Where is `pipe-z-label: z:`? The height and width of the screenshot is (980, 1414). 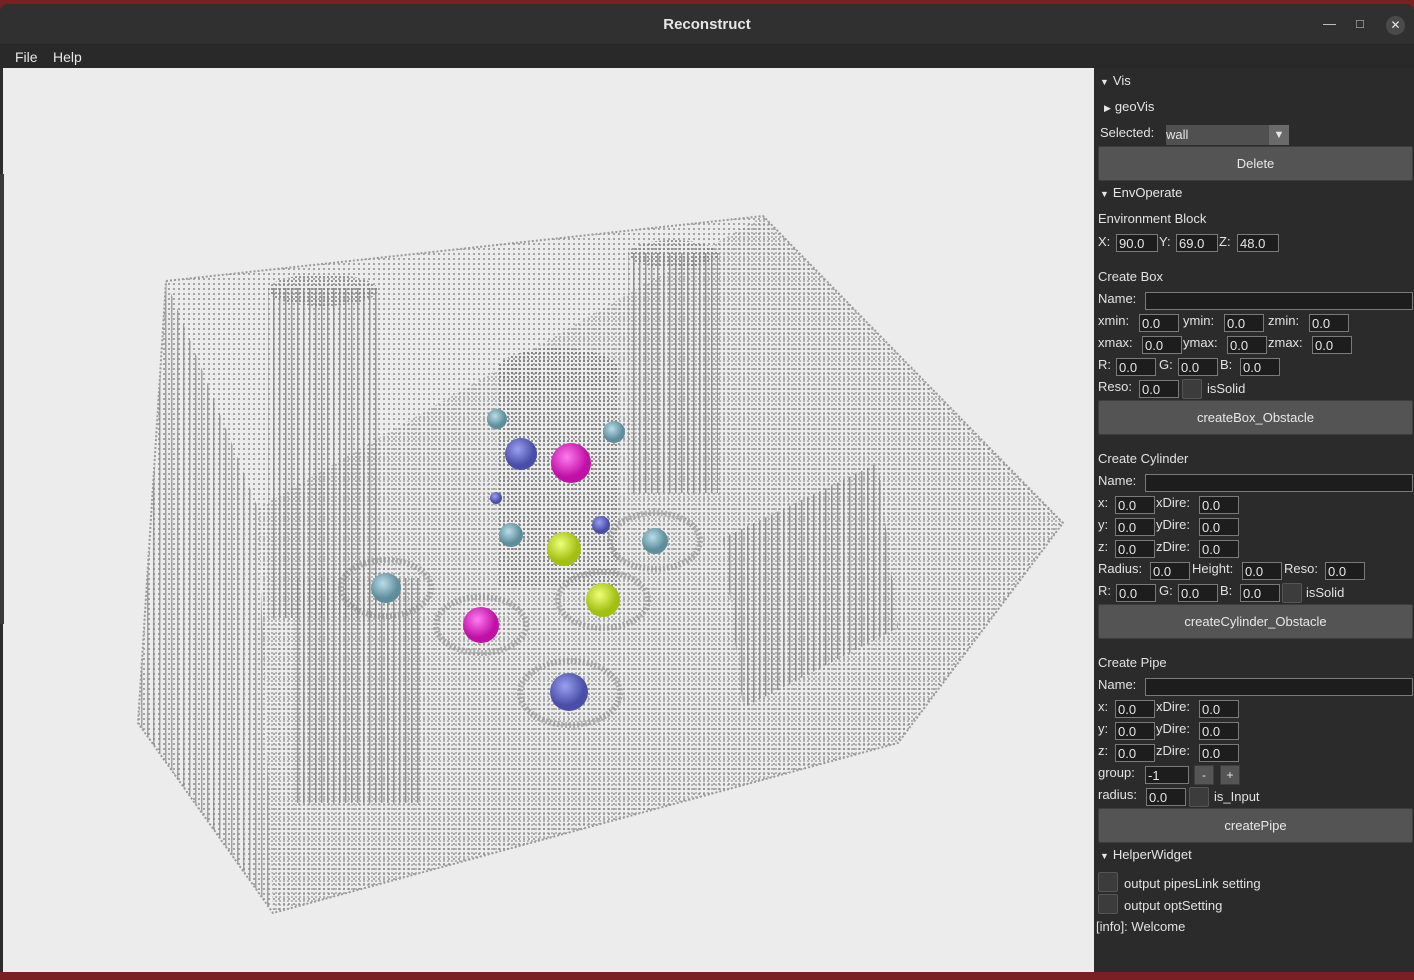
pipe-z-label: z: is located at coordinates (1103, 750).